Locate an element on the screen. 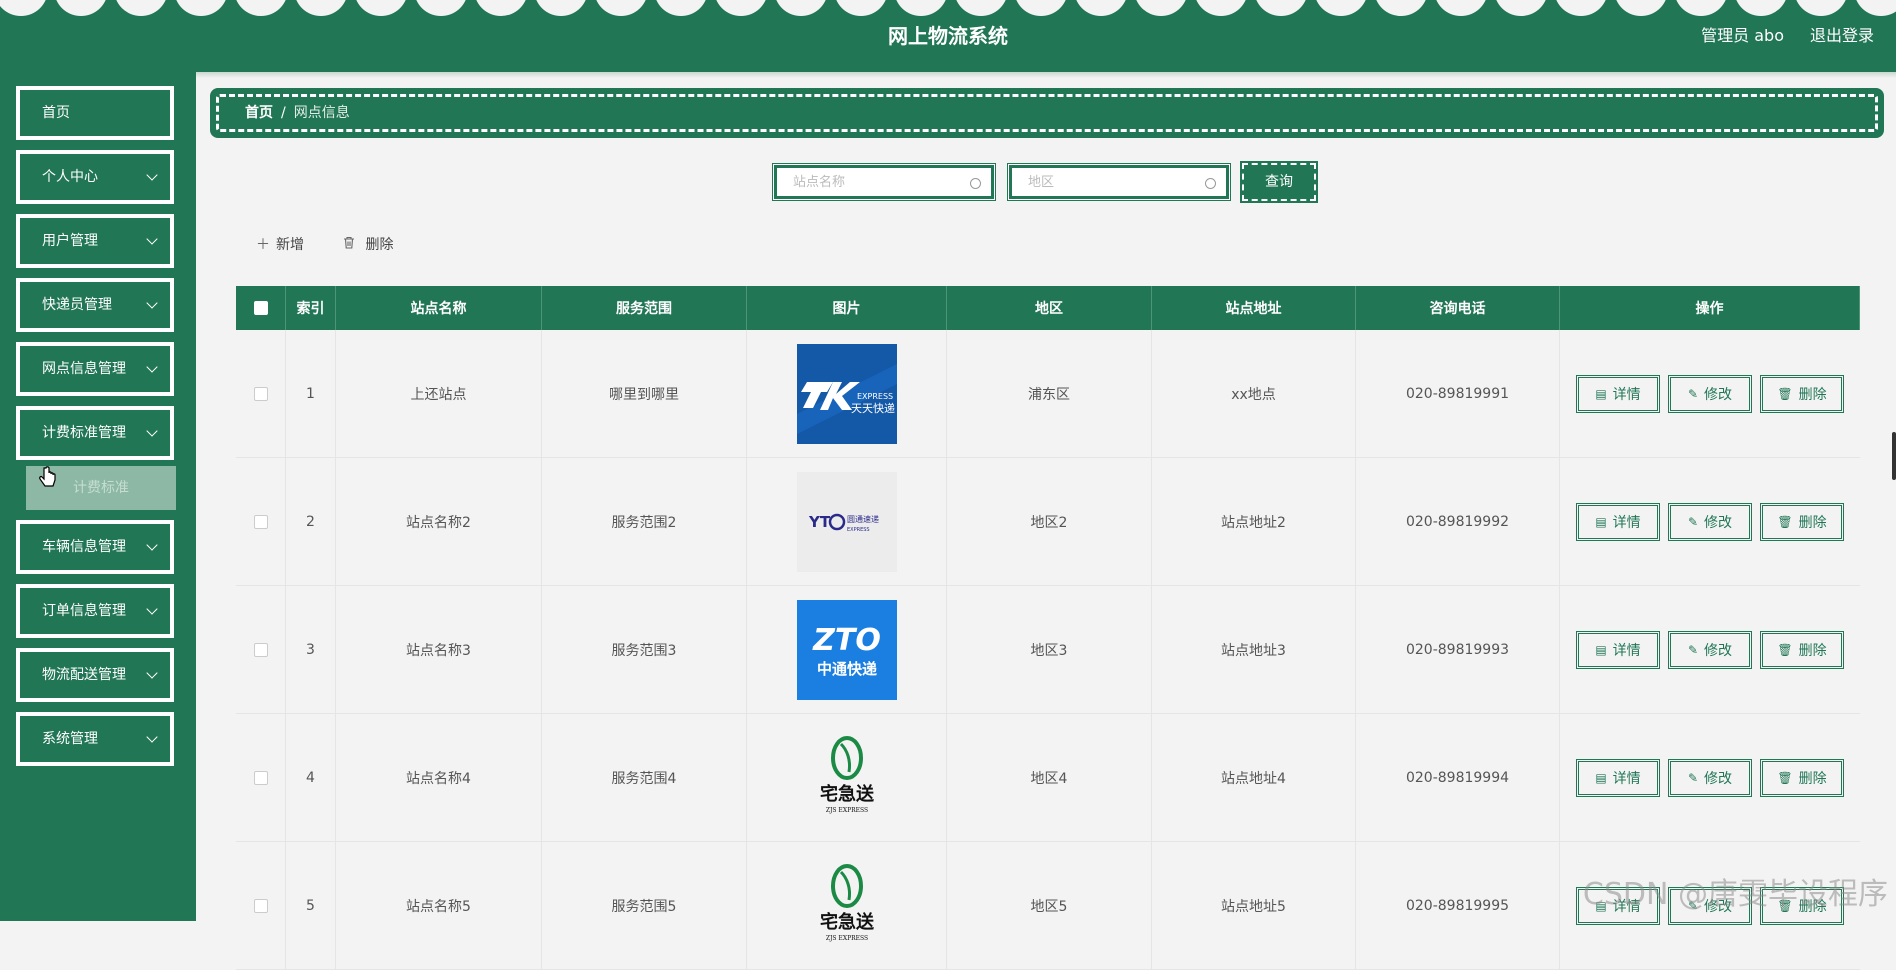 Image resolution: width=1896 pixels, height=970 pixels. cell-area: 地区2 is located at coordinates (1049, 521).